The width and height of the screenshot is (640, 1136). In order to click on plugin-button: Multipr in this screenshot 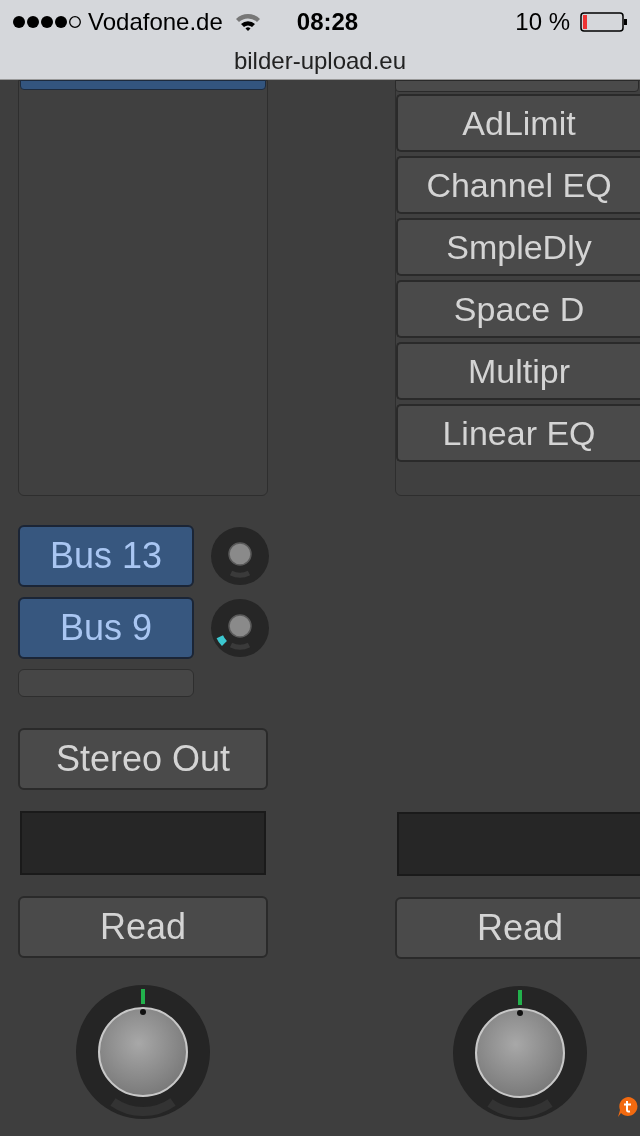, I will do `click(518, 371)`.